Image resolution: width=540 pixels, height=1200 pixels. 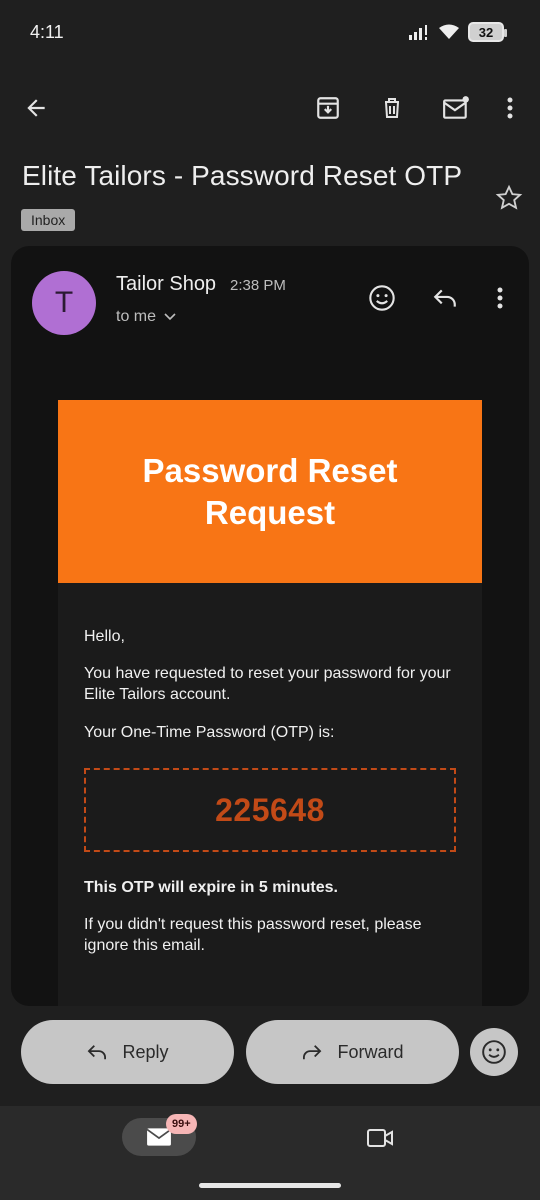 I want to click on home-indicator, so click(x=270, y=1185).